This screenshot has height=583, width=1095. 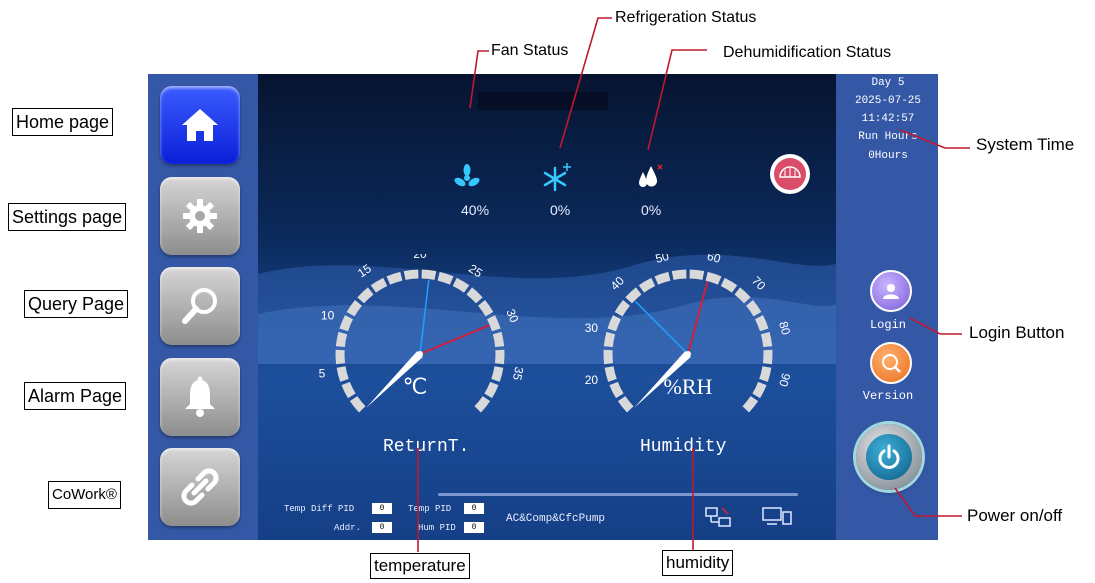 What do you see at coordinates (683, 447) in the screenshot?
I see `humidity-gauge-title: Humidity` at bounding box center [683, 447].